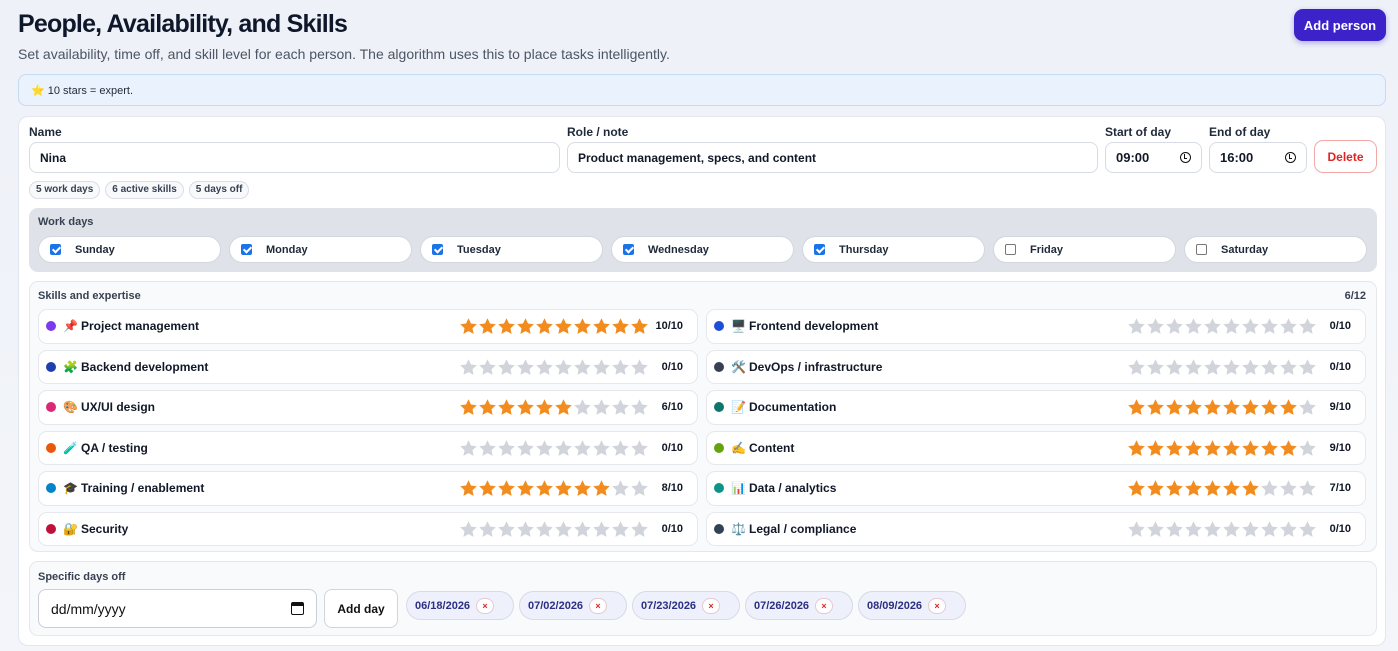 The image size is (1398, 651). Describe the element at coordinates (1275, 249) in the screenshot. I see `work-day-saturday: Saturday` at that location.